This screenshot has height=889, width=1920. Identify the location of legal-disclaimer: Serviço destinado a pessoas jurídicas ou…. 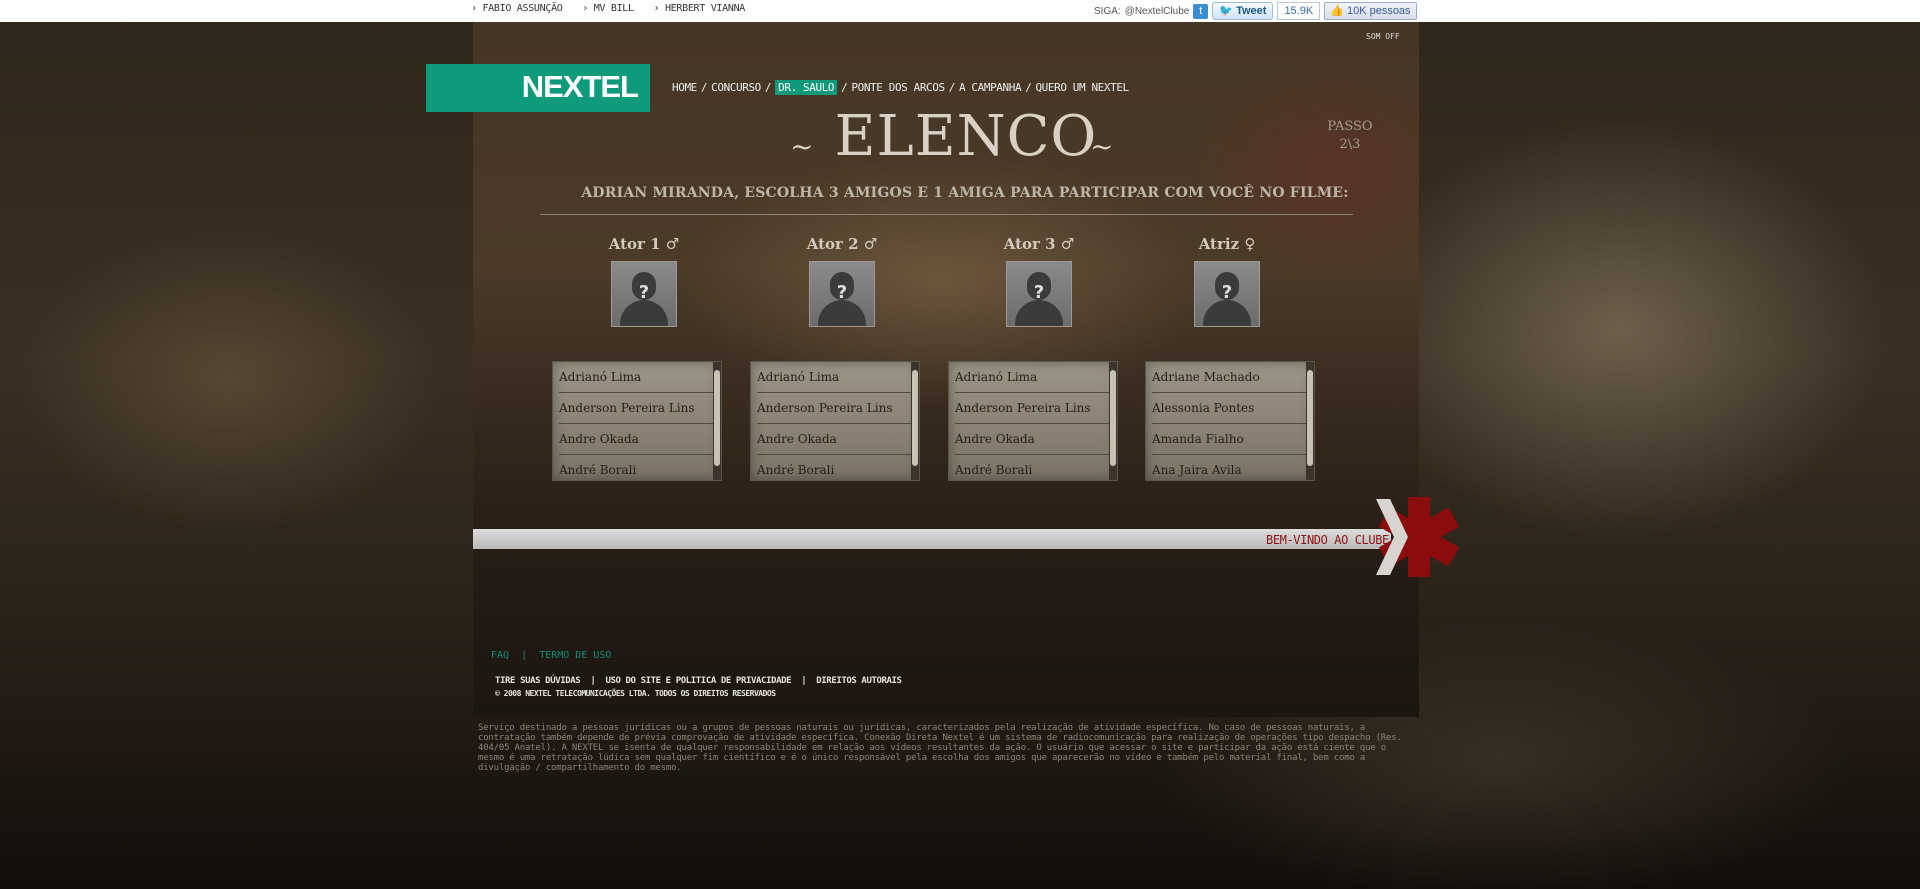
(940, 748).